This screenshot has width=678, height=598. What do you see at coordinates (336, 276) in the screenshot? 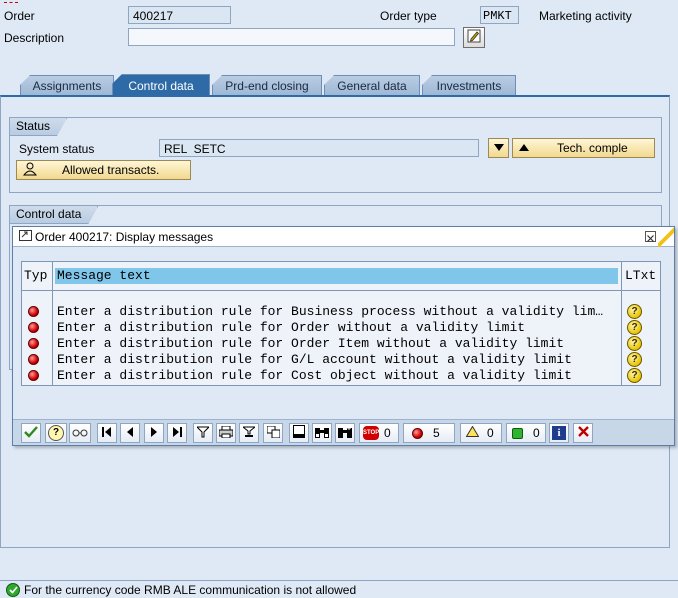
I see `column-header-message-text: Message text` at bounding box center [336, 276].